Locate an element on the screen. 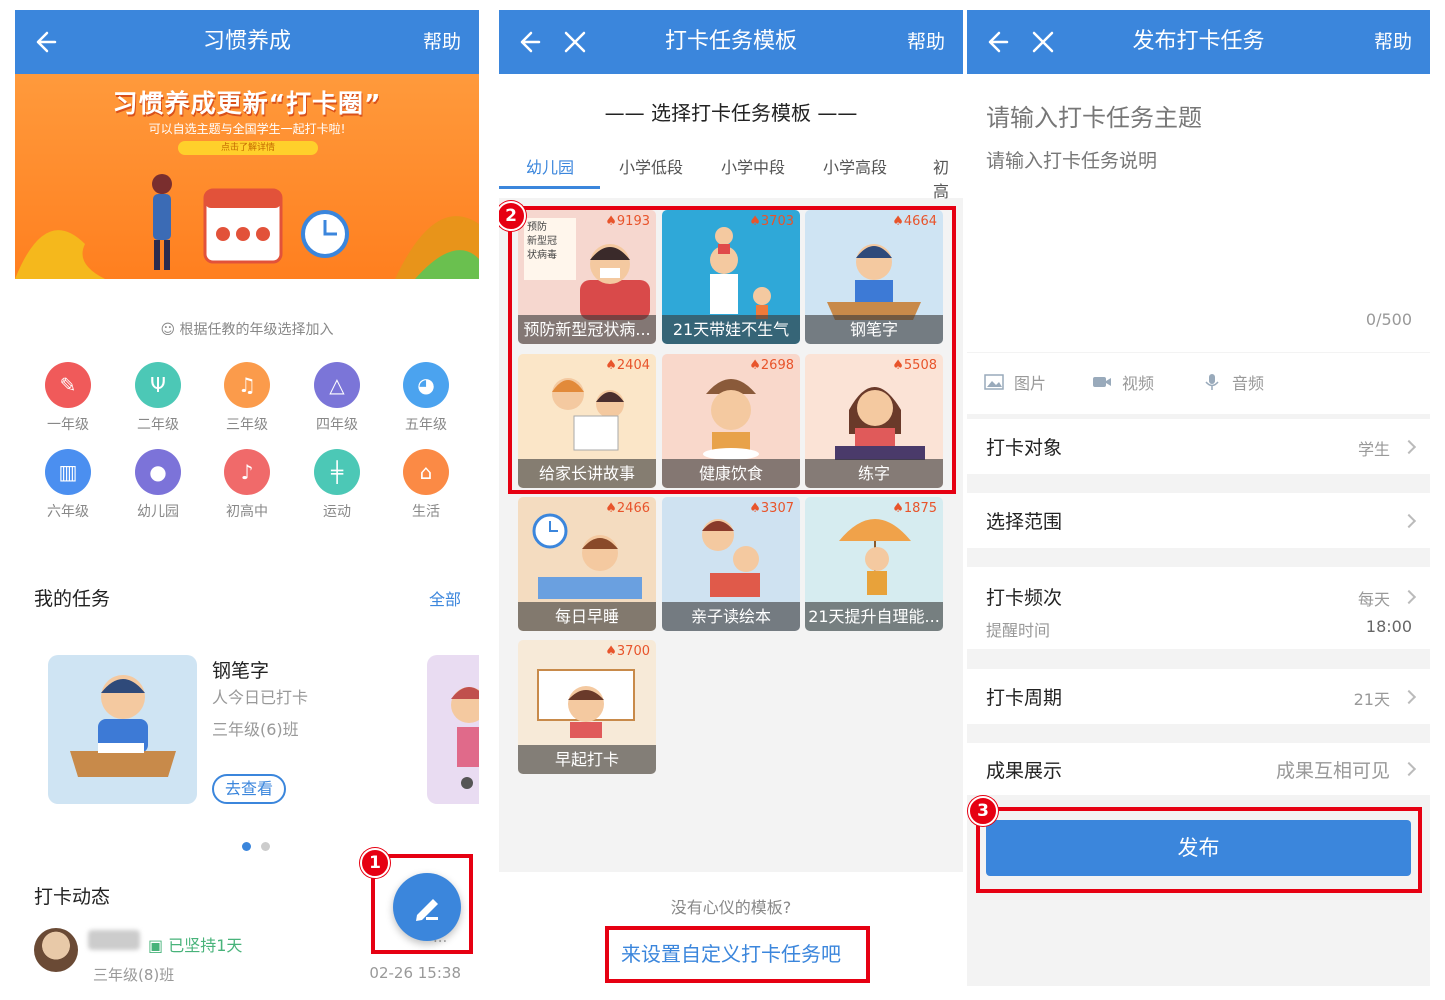  all-tasks-link: 全部 is located at coordinates (445, 598).